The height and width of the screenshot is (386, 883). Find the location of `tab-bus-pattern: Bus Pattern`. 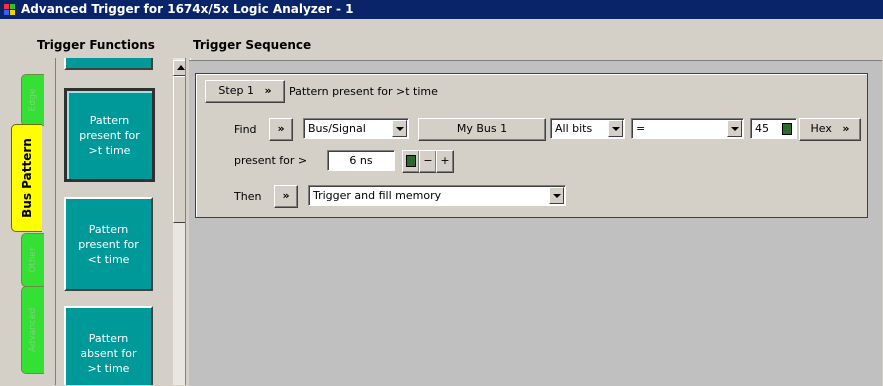

tab-bus-pattern: Bus Pattern is located at coordinates (26, 178).